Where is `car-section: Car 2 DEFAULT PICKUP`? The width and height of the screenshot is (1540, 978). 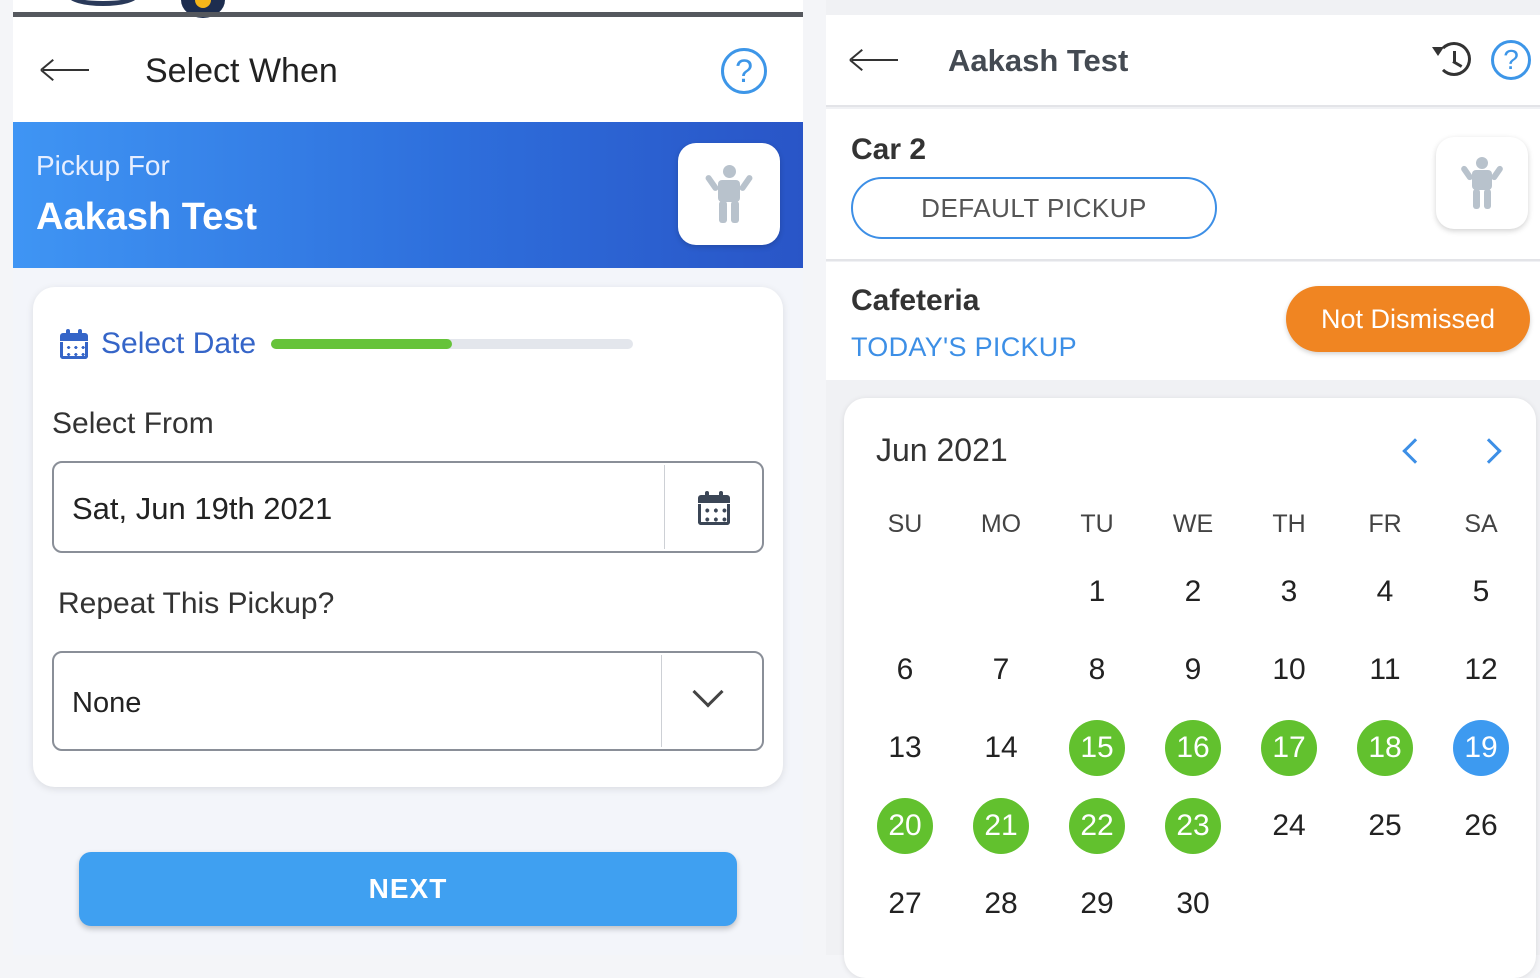 car-section: Car 2 DEFAULT PICKUP is located at coordinates (1183, 185).